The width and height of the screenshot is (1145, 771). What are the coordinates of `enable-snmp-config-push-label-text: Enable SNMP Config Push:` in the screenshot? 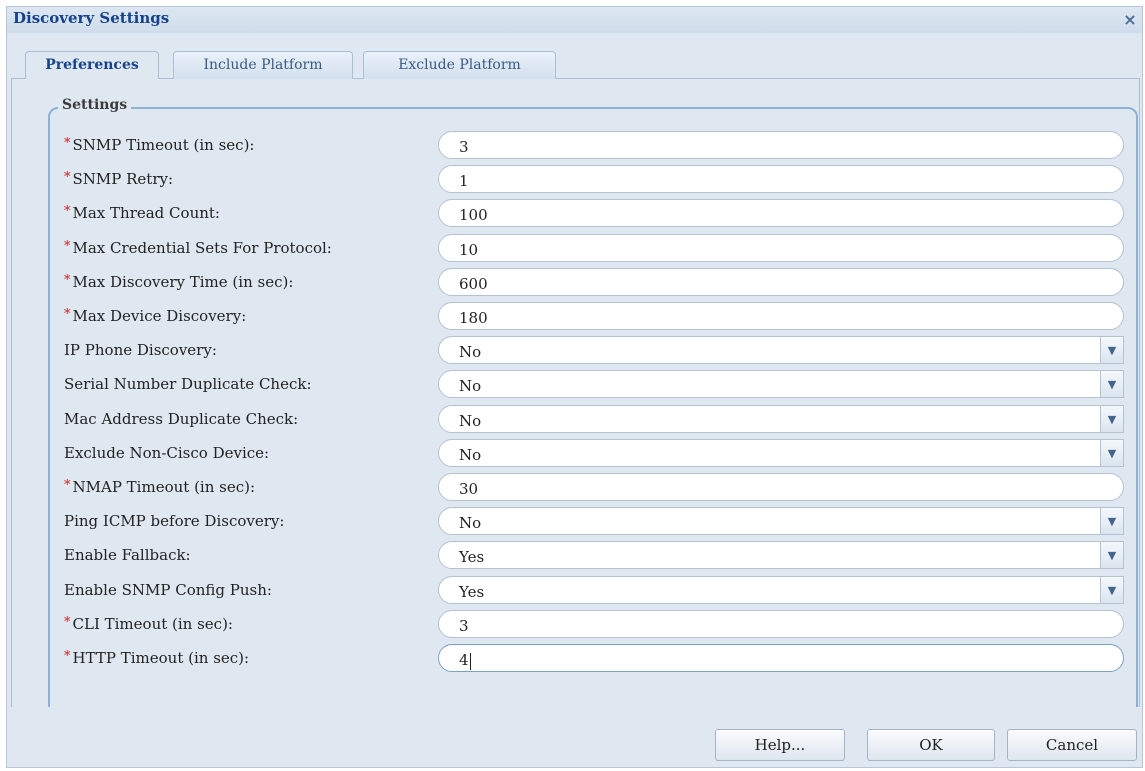 It's located at (168, 589).